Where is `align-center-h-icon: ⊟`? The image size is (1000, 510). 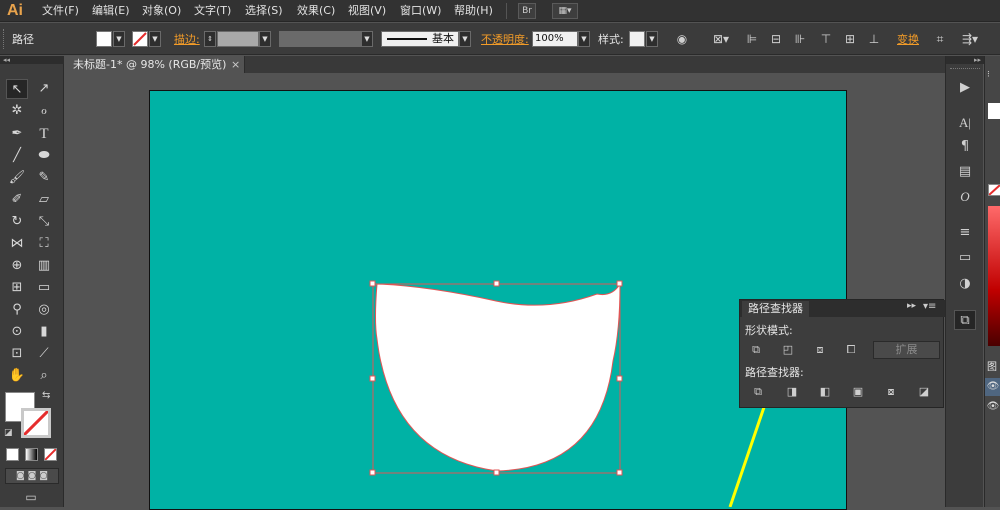
align-center-h-icon: ⊟ is located at coordinates (776, 39).